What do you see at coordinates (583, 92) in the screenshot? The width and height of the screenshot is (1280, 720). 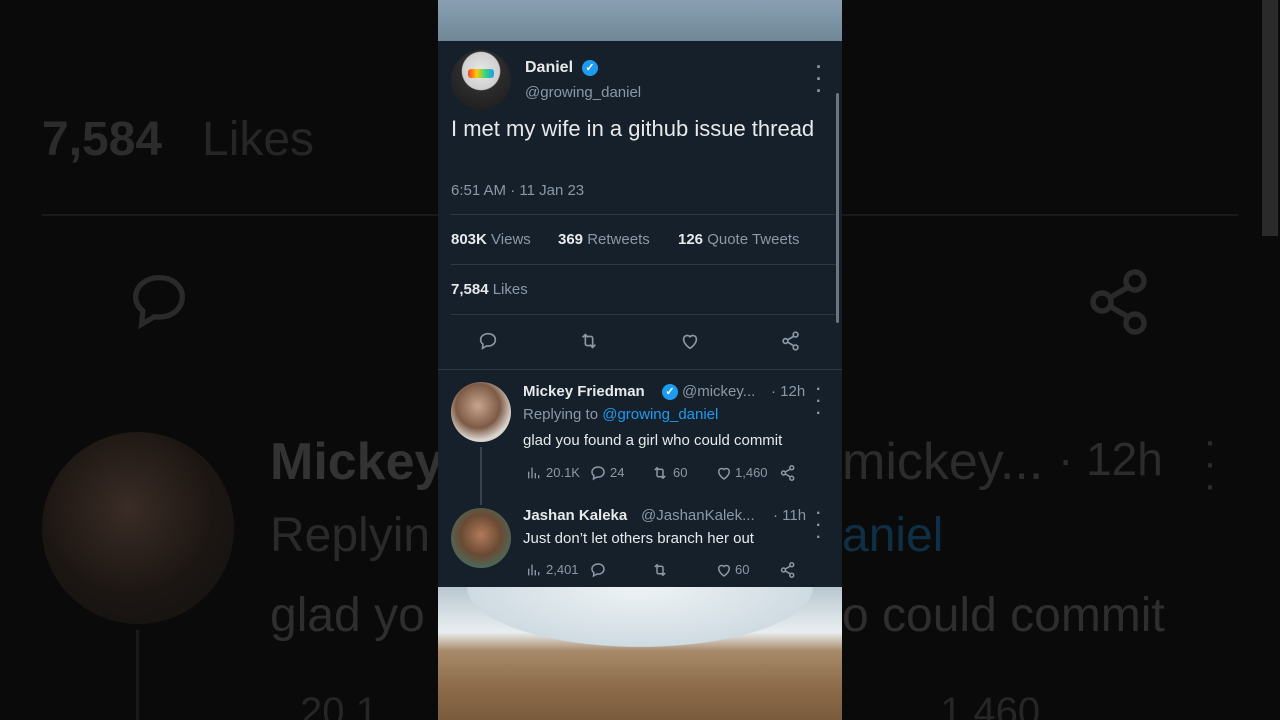 I see `author-handle: @growing_daniel` at bounding box center [583, 92].